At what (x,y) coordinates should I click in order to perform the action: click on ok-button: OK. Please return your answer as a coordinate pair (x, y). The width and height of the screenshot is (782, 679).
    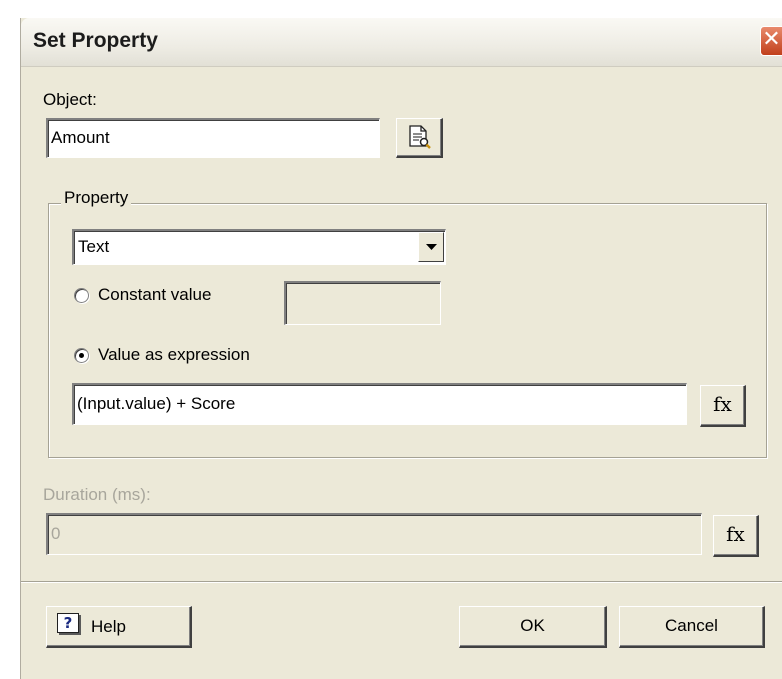
    Looking at the image, I should click on (533, 627).